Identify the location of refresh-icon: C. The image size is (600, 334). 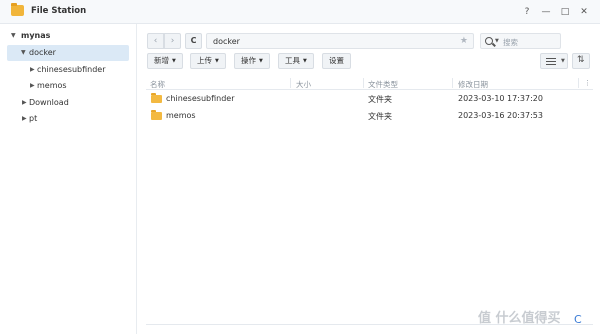
(578, 319).